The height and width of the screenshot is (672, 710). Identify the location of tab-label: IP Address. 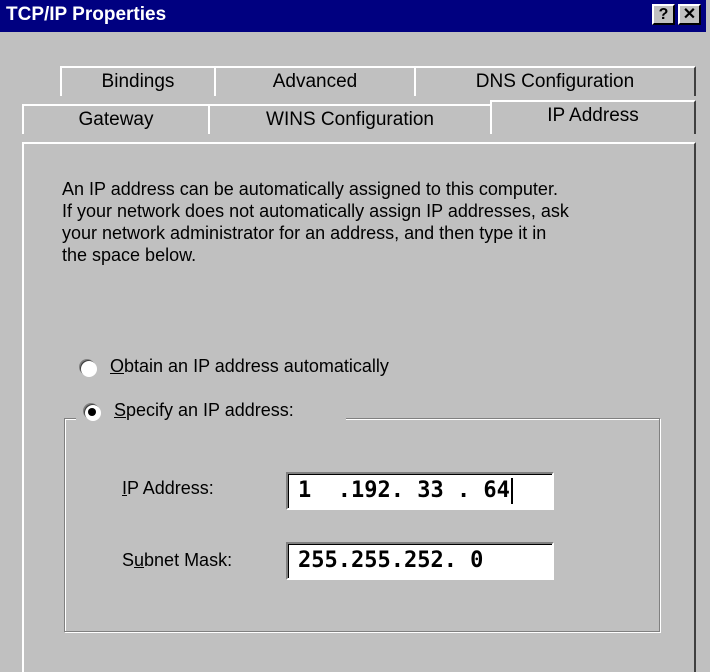
(593, 115).